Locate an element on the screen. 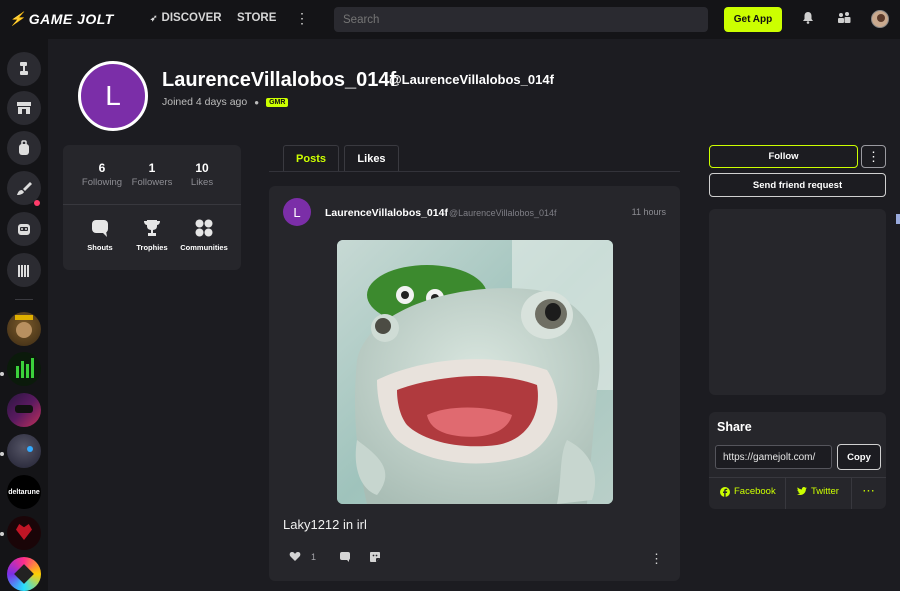  stat-following-label: Following is located at coordinates (102, 182).